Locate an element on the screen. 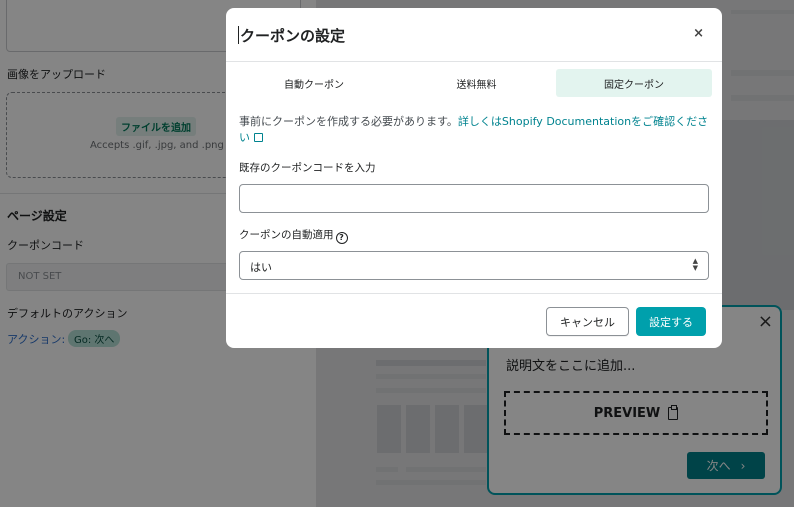 This screenshot has width=794, height=507. modal-title: クーポンの設定 is located at coordinates (291, 35).